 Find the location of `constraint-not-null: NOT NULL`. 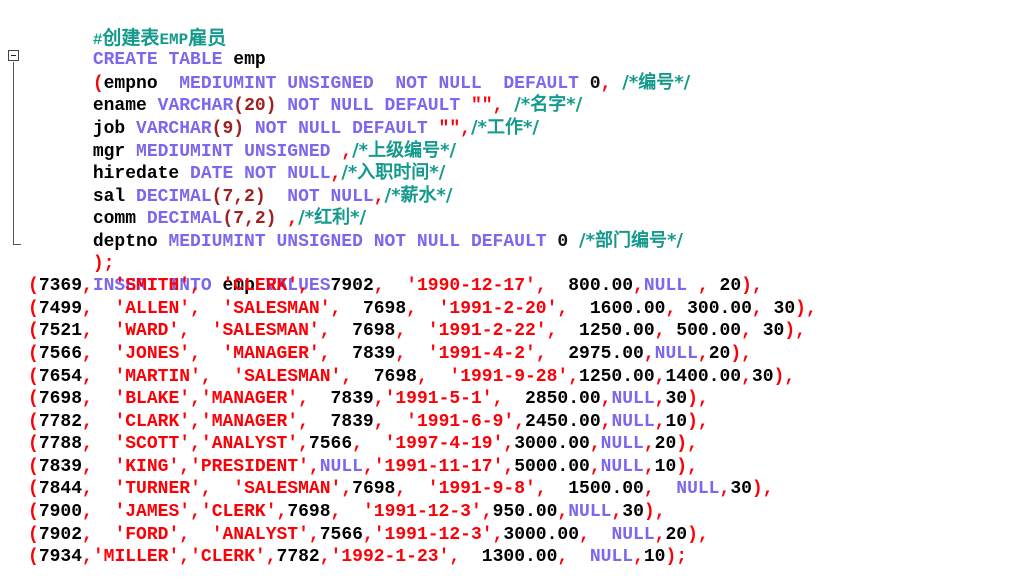

constraint-not-null: NOT NULL is located at coordinates (330, 196).